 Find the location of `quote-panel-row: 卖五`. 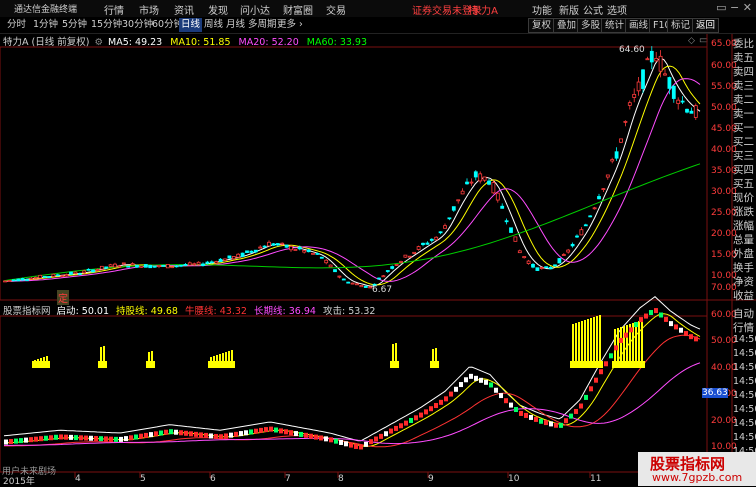

quote-panel-row: 卖五 is located at coordinates (743, 58).